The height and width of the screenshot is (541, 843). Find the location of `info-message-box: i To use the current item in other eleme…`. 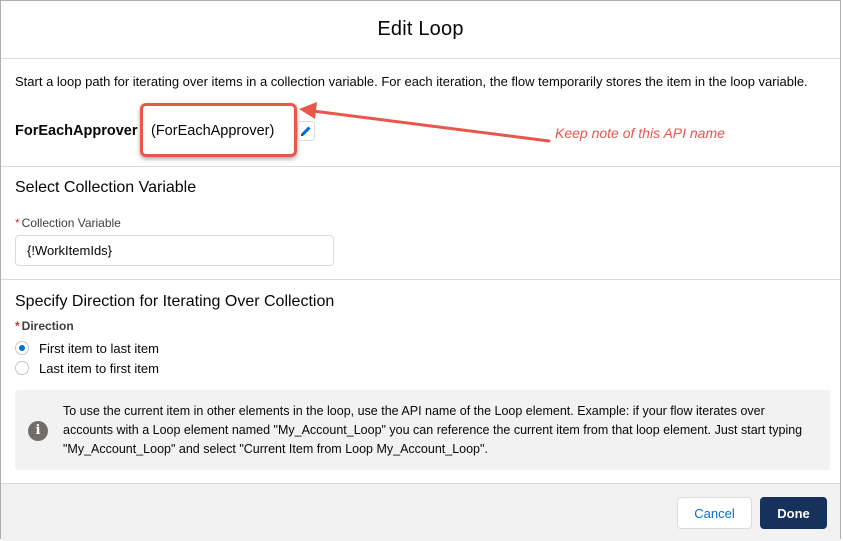

info-message-box: i To use the current item in other eleme… is located at coordinates (422, 430).